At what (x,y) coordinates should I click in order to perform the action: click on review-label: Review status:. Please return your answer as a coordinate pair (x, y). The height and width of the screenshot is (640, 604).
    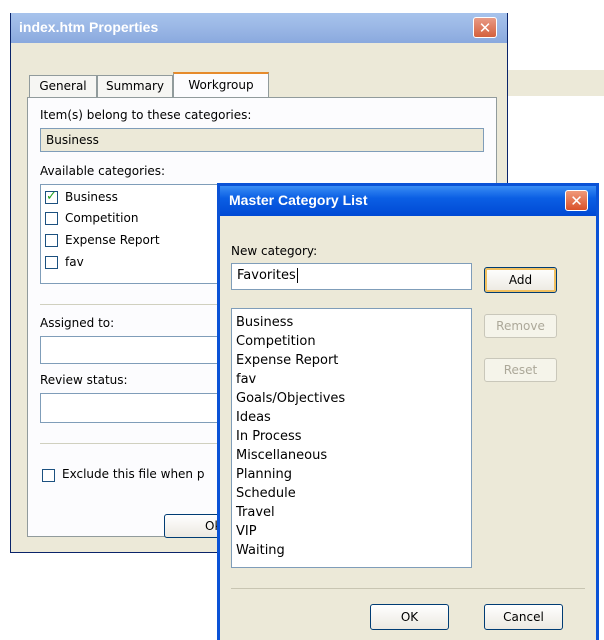
    Looking at the image, I should click on (84, 380).